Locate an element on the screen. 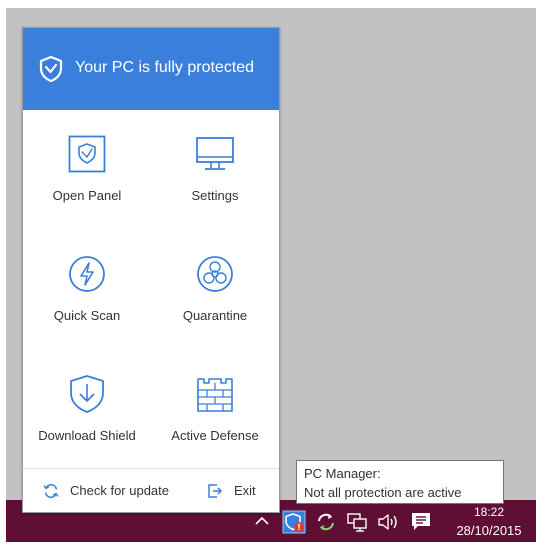  show-hidden-icons-button is located at coordinates (262, 521).